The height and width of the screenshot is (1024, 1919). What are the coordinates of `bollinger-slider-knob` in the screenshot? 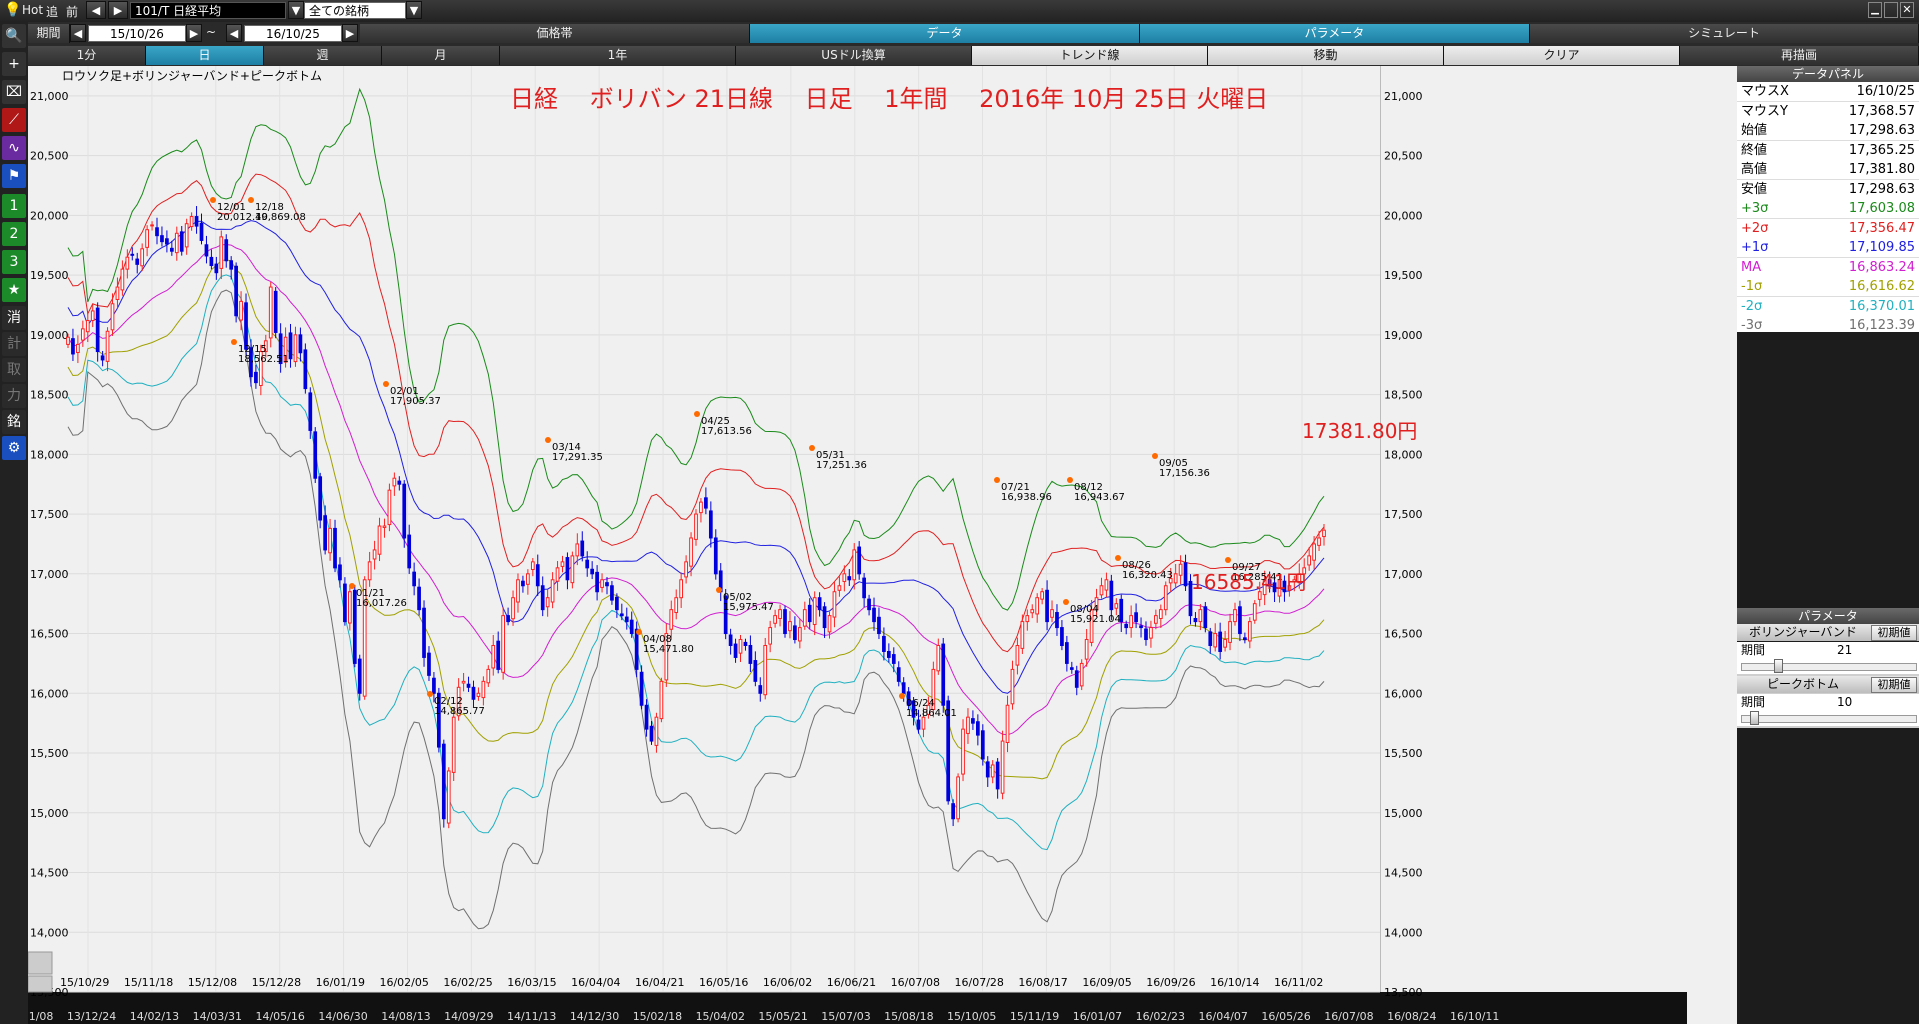 It's located at (1778, 666).